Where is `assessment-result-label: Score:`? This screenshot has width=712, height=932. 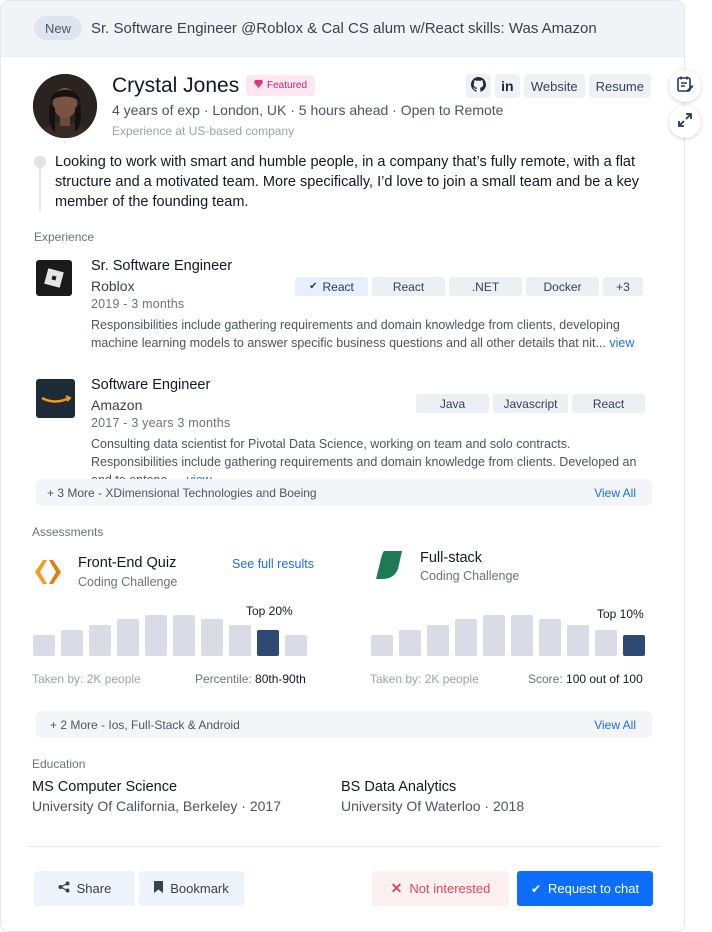 assessment-result-label: Score: is located at coordinates (547, 679).